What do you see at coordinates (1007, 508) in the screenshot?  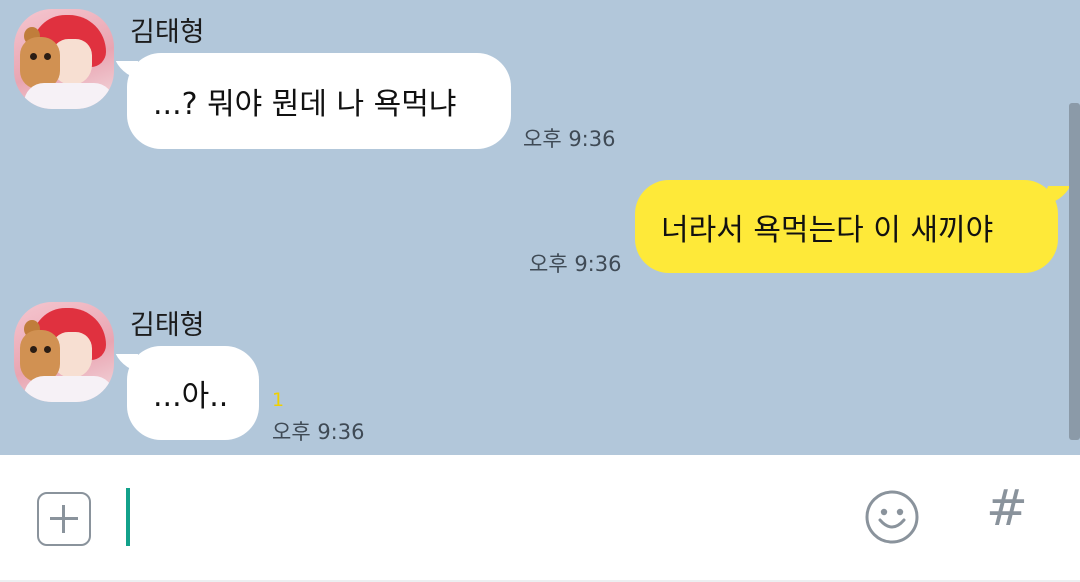 I see `hashtag-icon: #` at bounding box center [1007, 508].